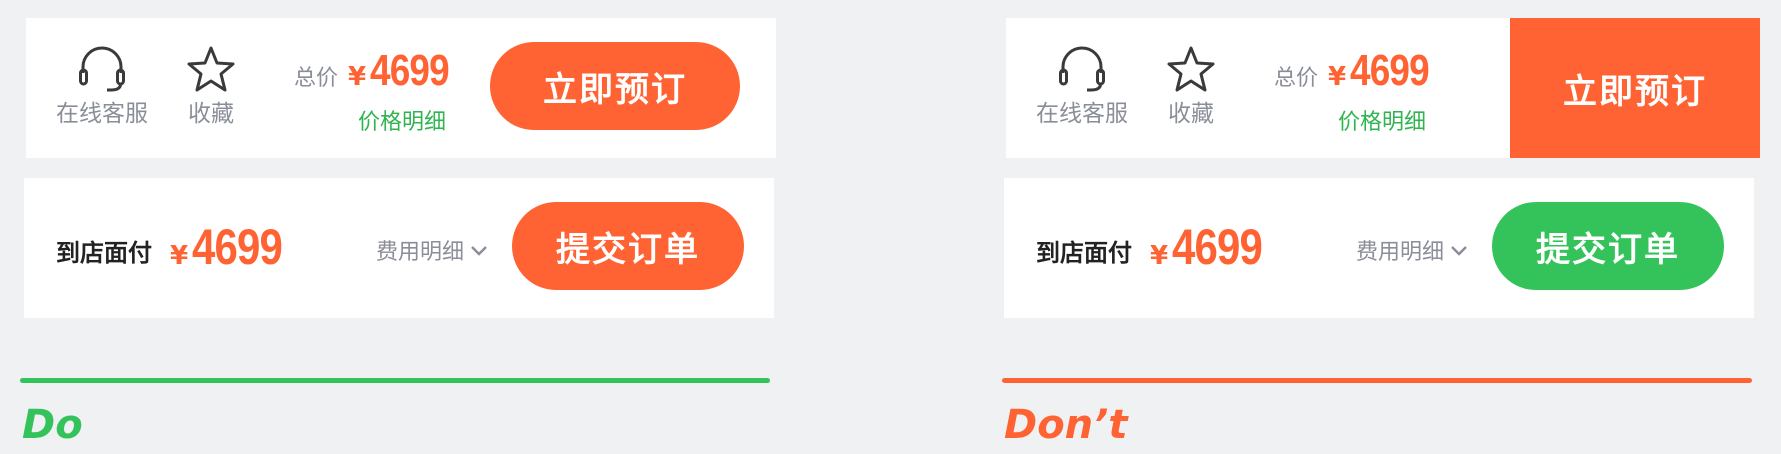  I want to click on do-submit-order-button: 提交订单, so click(628, 246).